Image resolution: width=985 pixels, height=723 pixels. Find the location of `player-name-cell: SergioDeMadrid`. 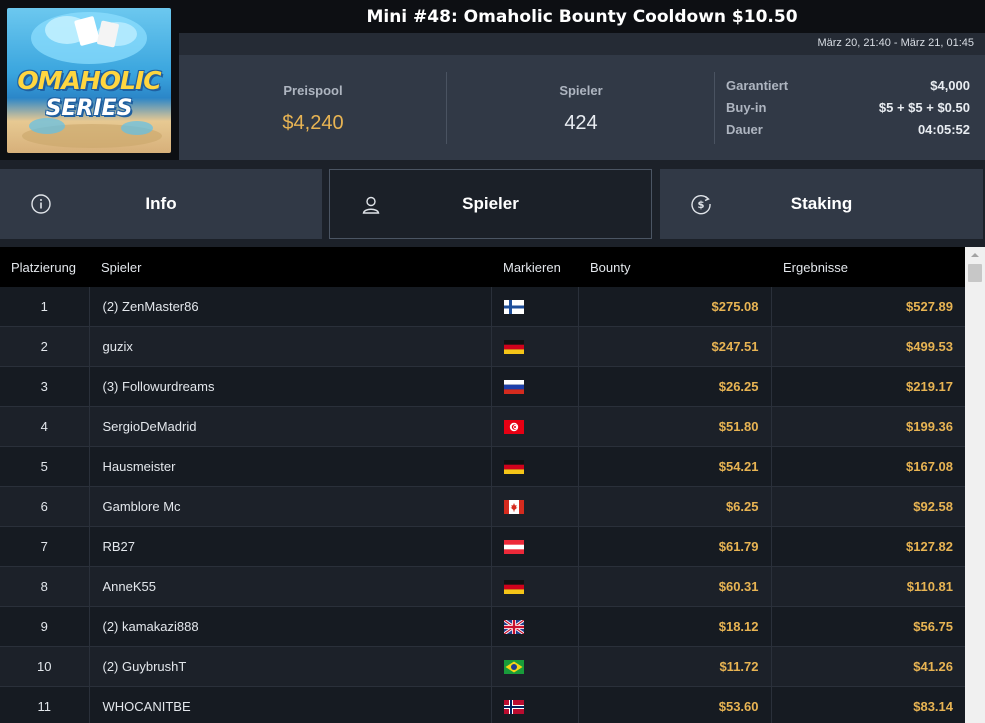

player-name-cell: SergioDeMadrid is located at coordinates (290, 426).